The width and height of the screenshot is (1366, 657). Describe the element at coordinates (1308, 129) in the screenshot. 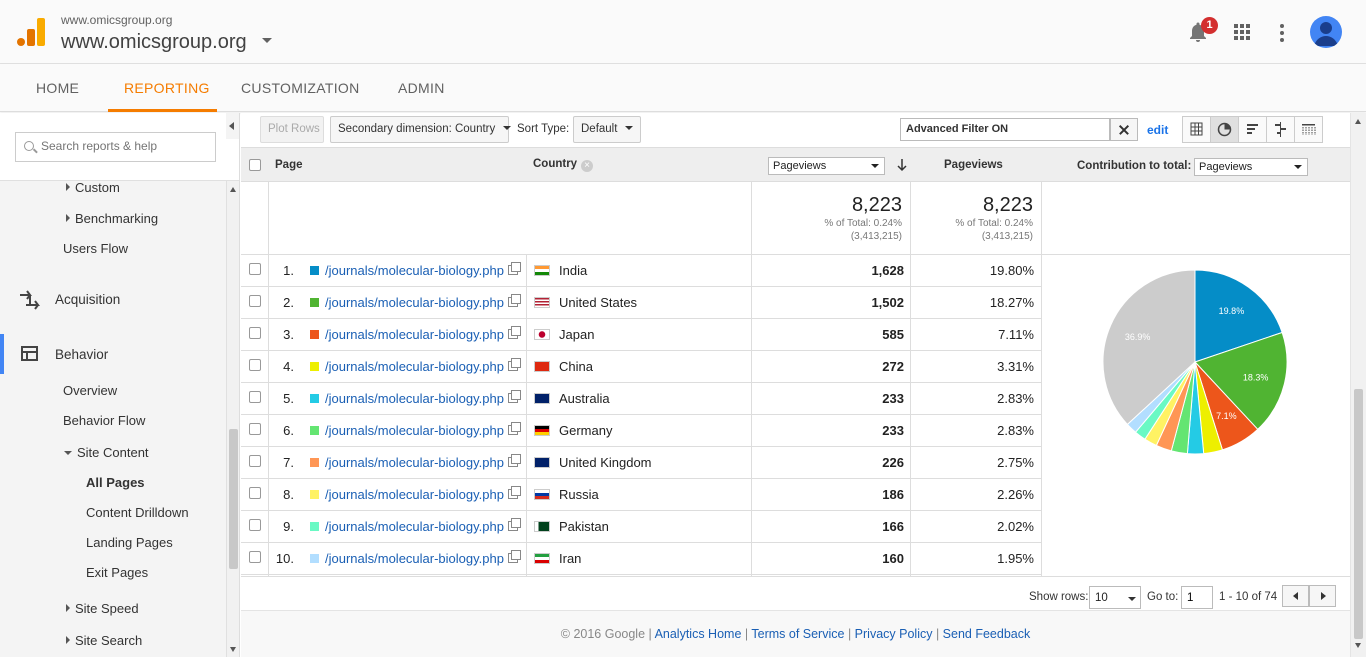

I see `pivot-view-icon` at that location.